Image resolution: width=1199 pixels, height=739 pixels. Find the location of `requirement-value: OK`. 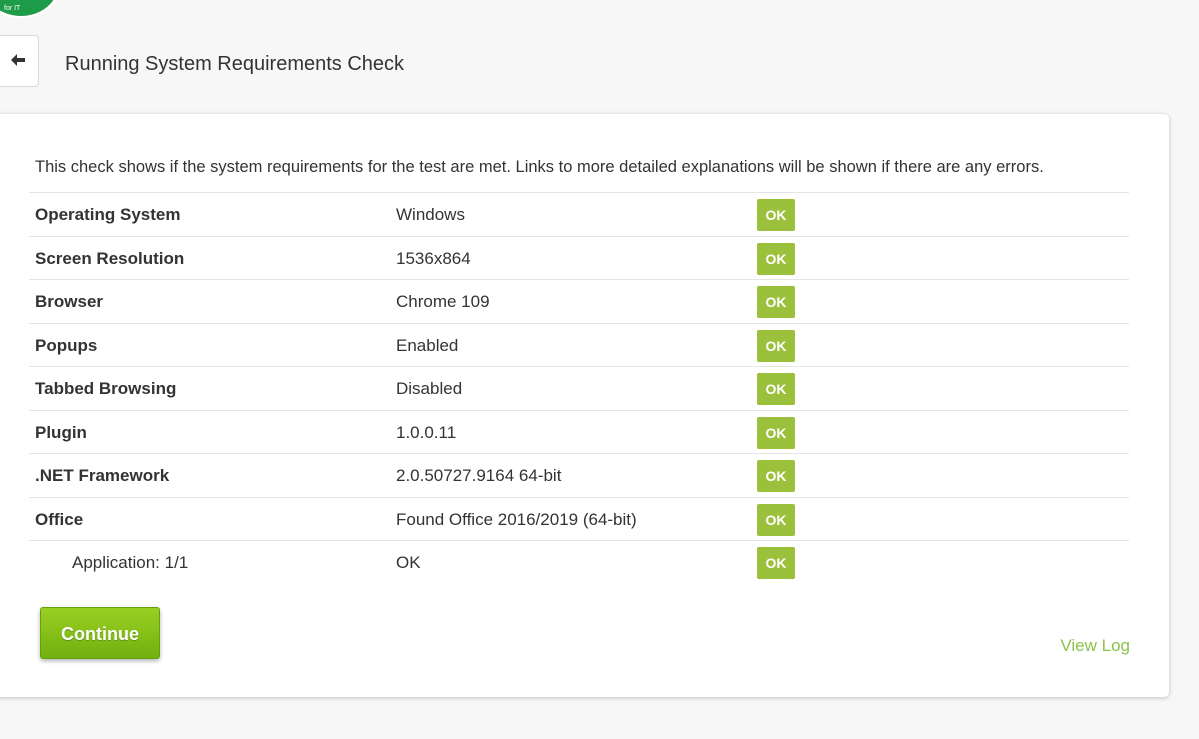

requirement-value: OK is located at coordinates (408, 562).